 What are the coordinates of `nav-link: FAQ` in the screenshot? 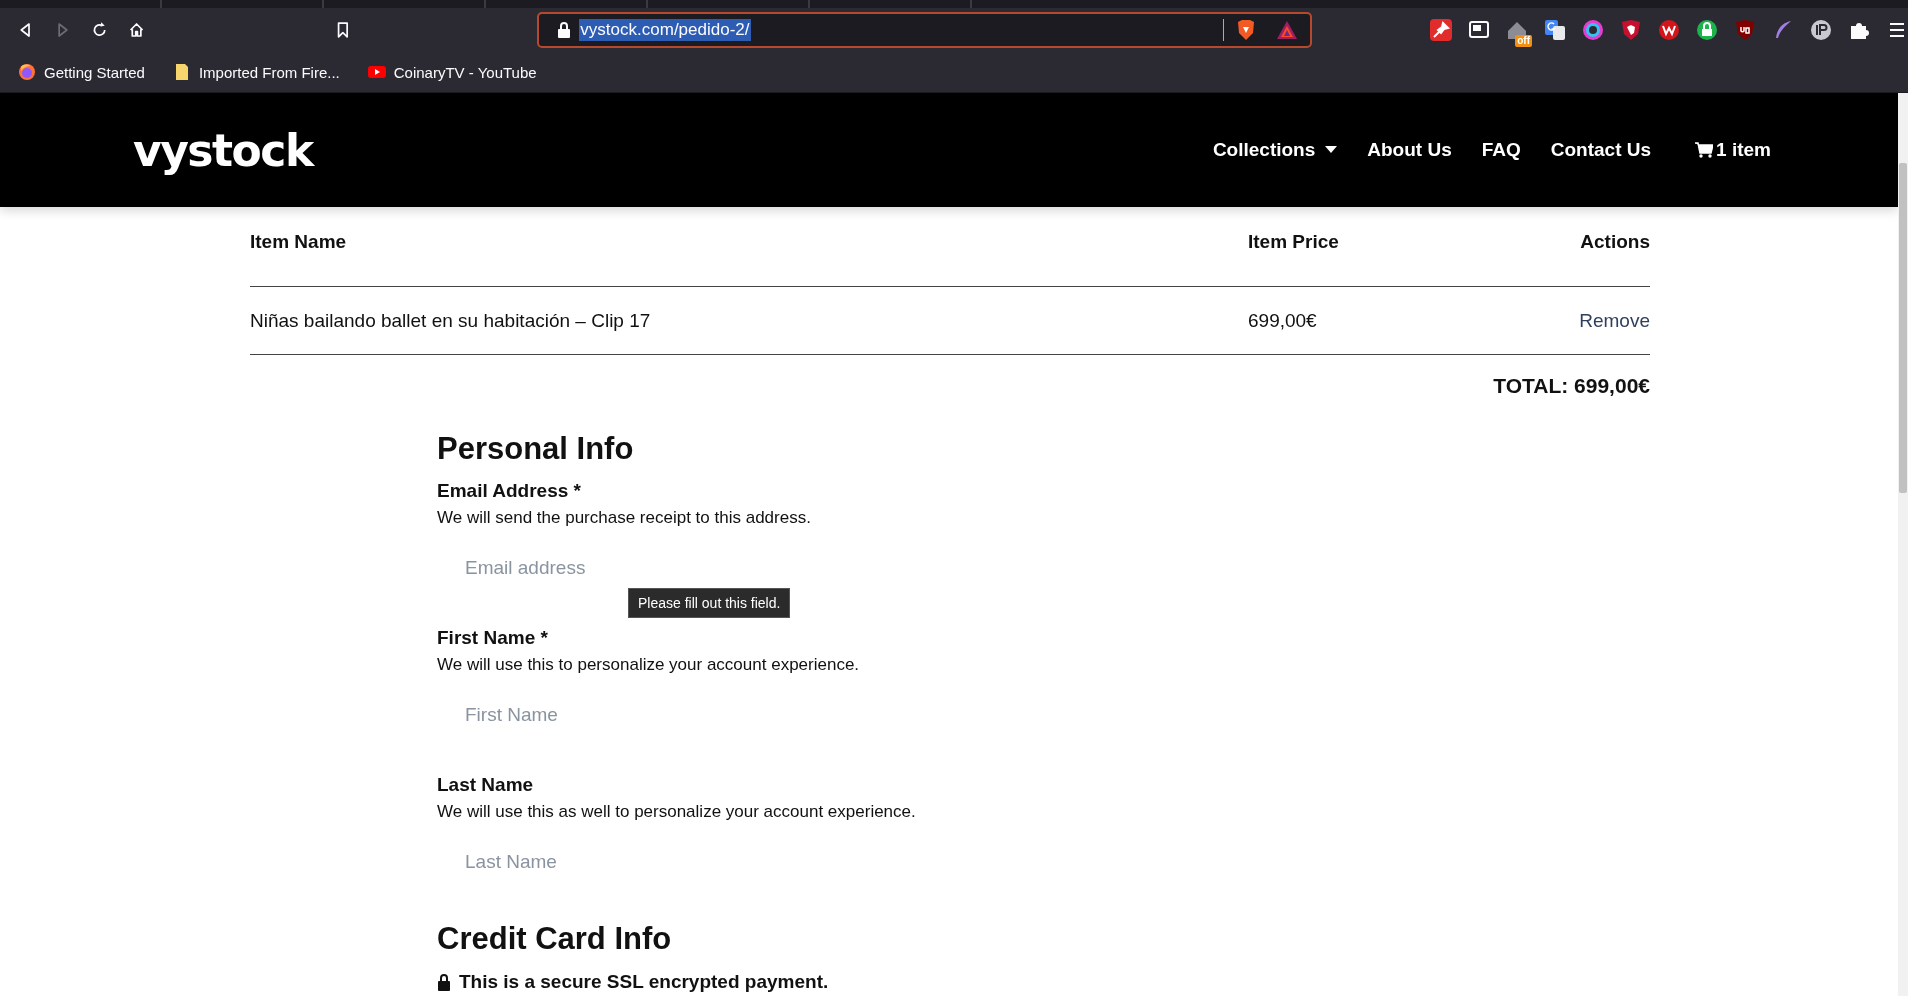 It's located at (1501, 150).